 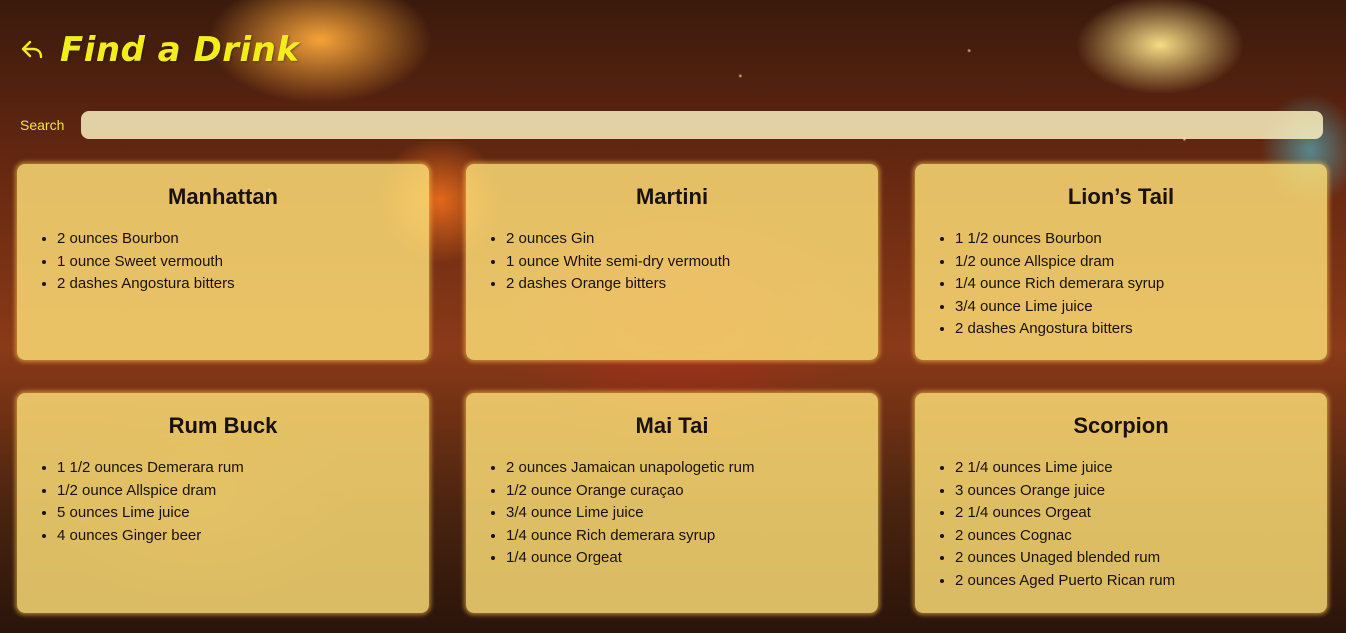 What do you see at coordinates (233, 513) in the screenshot?
I see `ingredient-item: 5 ounces Lime juice` at bounding box center [233, 513].